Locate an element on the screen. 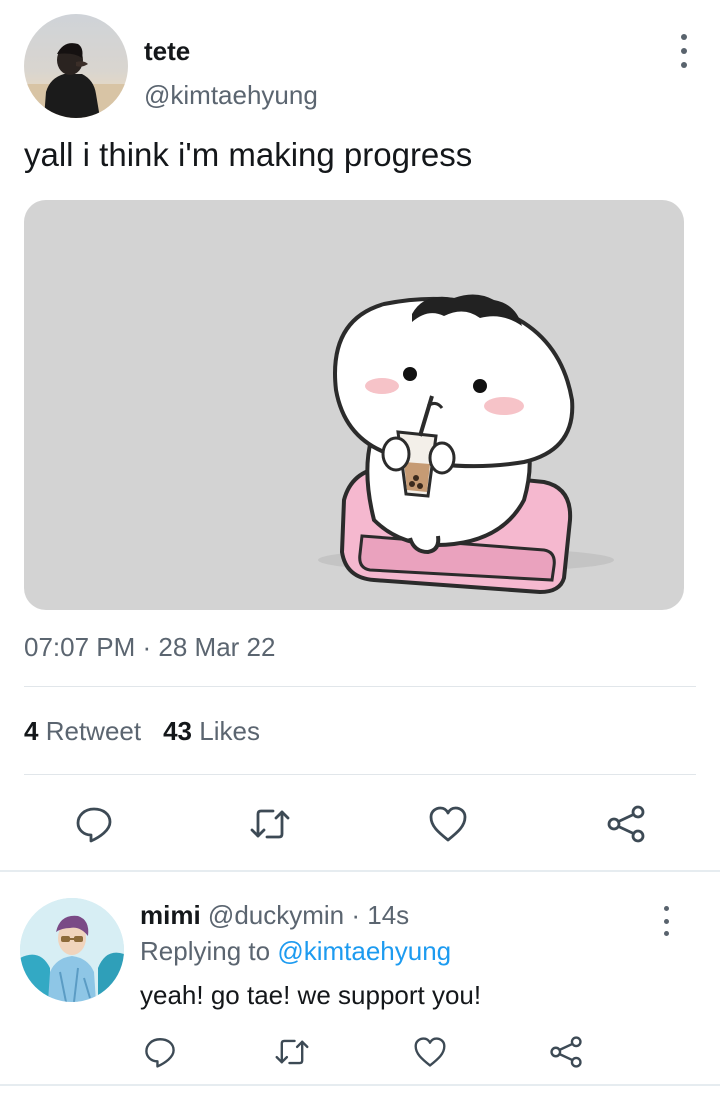 The image size is (720, 1095). author-avatar is located at coordinates (76, 66).